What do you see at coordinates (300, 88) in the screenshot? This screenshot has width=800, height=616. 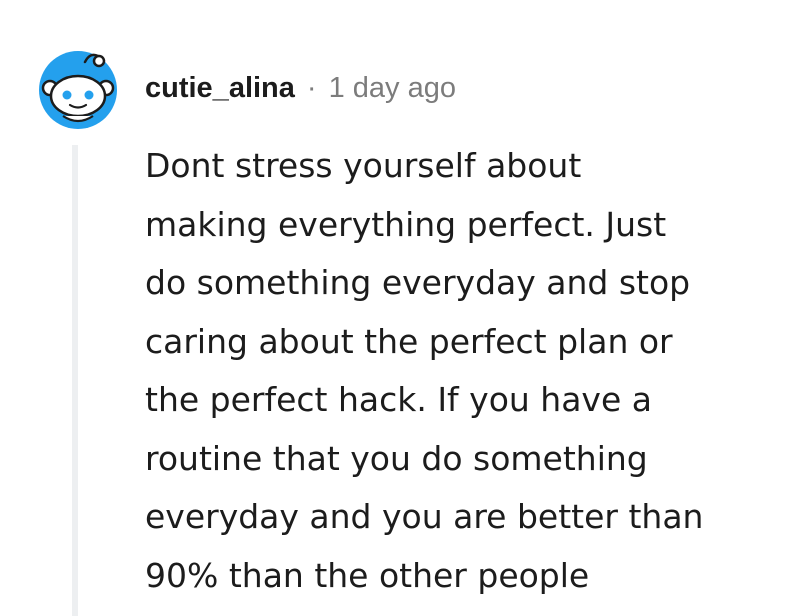 I see `comment-header: cutie_alina · 1 day ago` at bounding box center [300, 88].